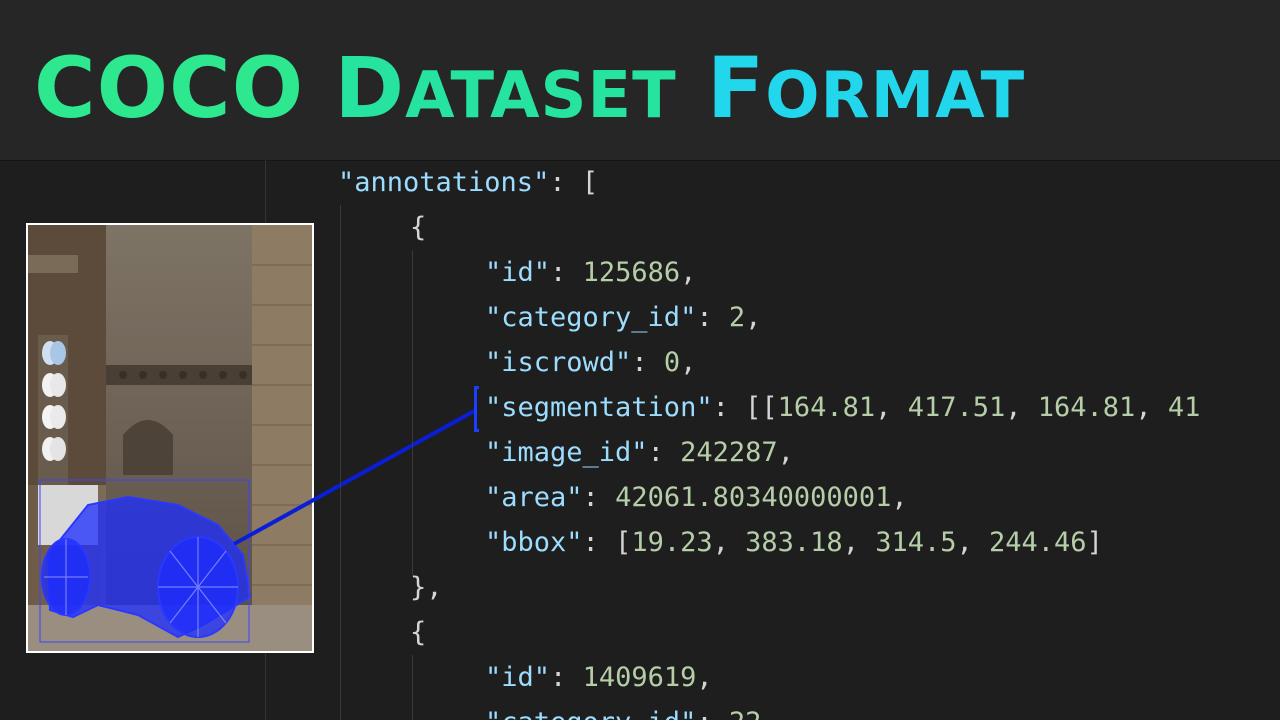 This screenshot has height=720, width=1280. I want to click on code-line-image-id: "image_id": 242287,, so click(639, 452).